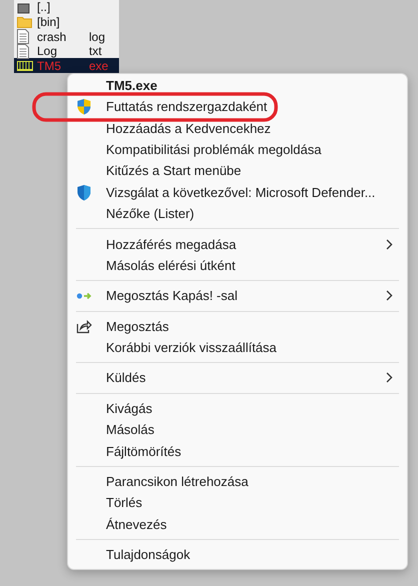  I want to click on file-name: [bin], so click(49, 21).